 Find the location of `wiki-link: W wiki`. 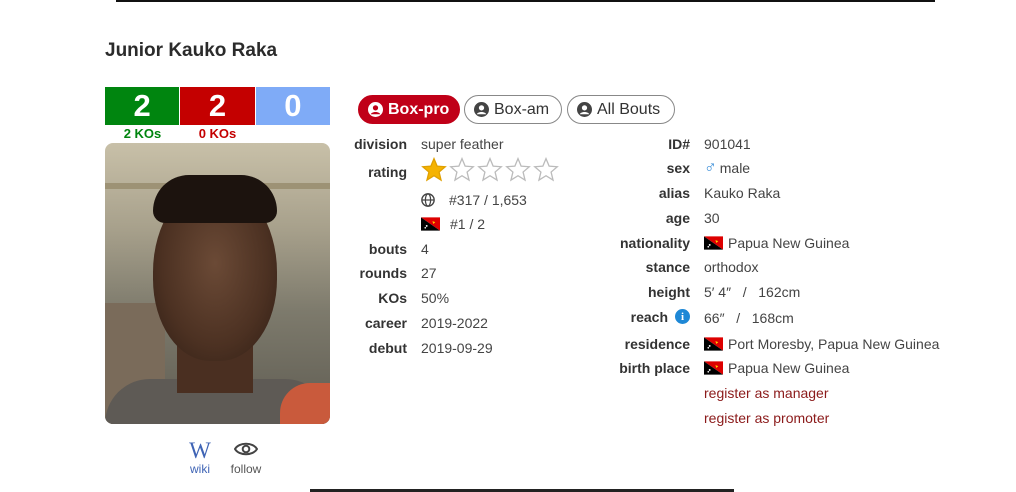

wiki-link: W wiki is located at coordinates (200, 457).